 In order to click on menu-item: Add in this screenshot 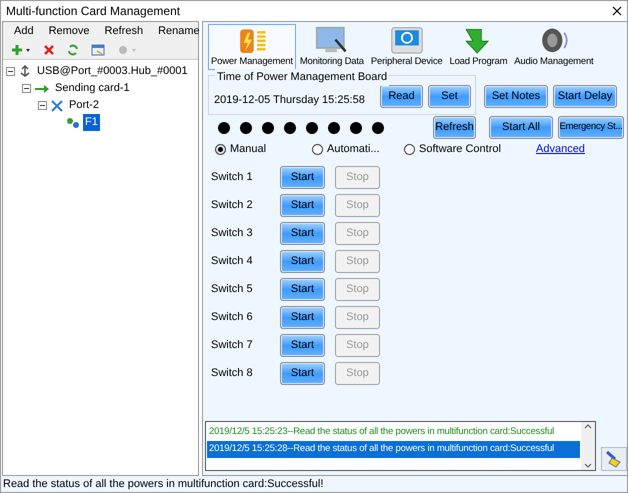, I will do `click(24, 31)`.